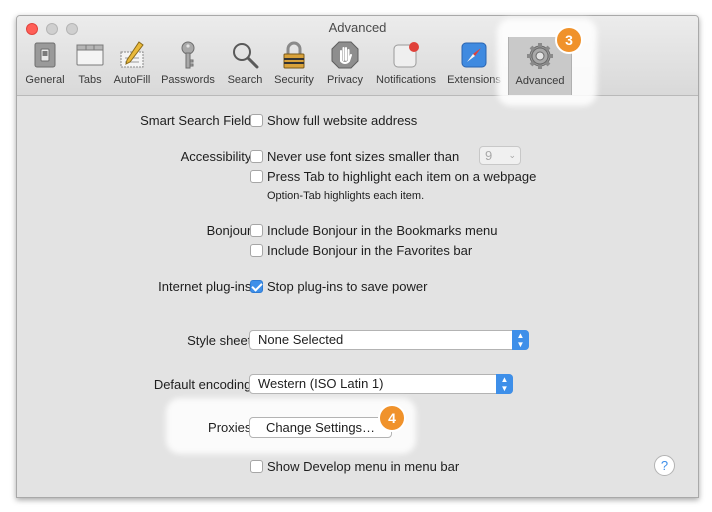  I want to click on min-font-size-checkbox, so click(256, 156).